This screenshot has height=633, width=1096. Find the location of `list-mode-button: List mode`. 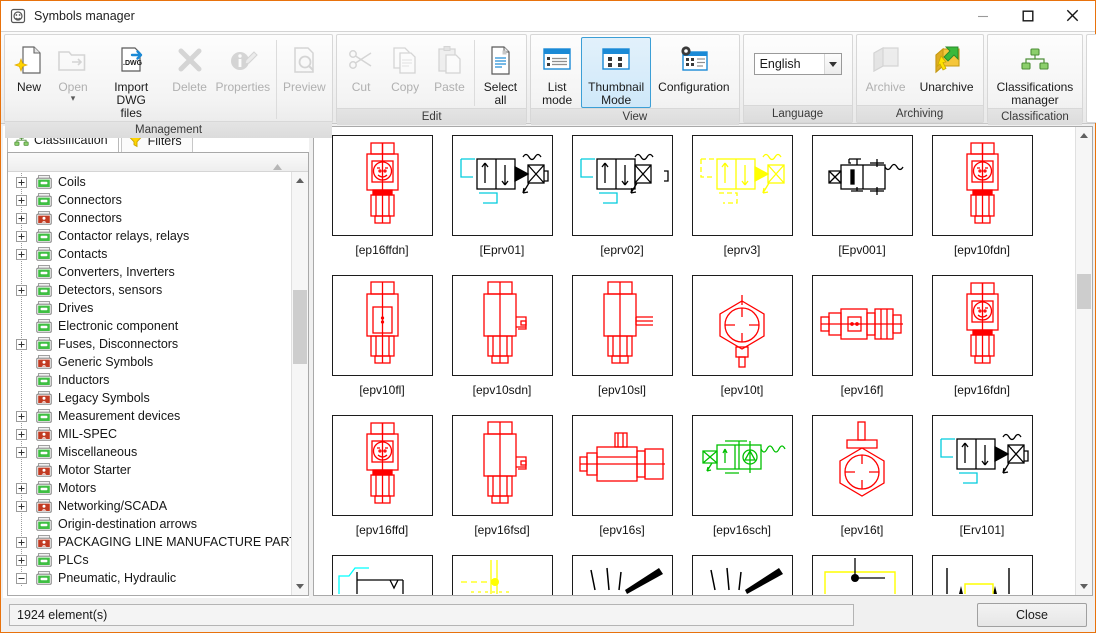

list-mode-button: List mode is located at coordinates (557, 72).